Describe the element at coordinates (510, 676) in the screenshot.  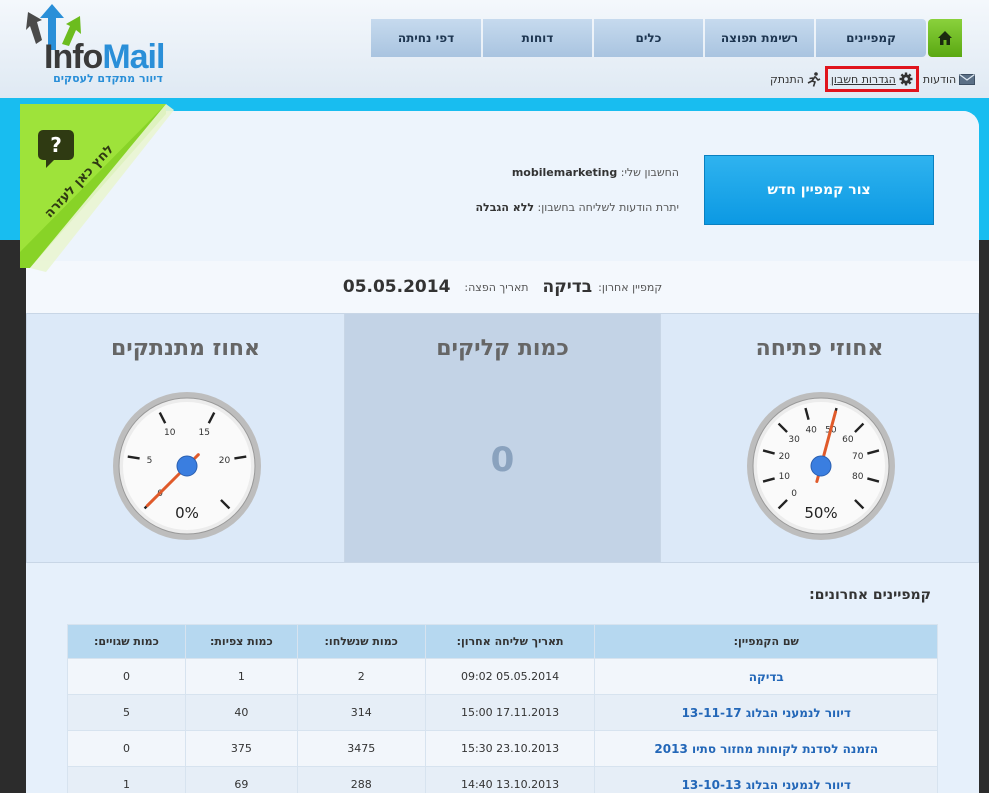
I see `last-sent-cell: 05.05.2014 09:02` at that location.